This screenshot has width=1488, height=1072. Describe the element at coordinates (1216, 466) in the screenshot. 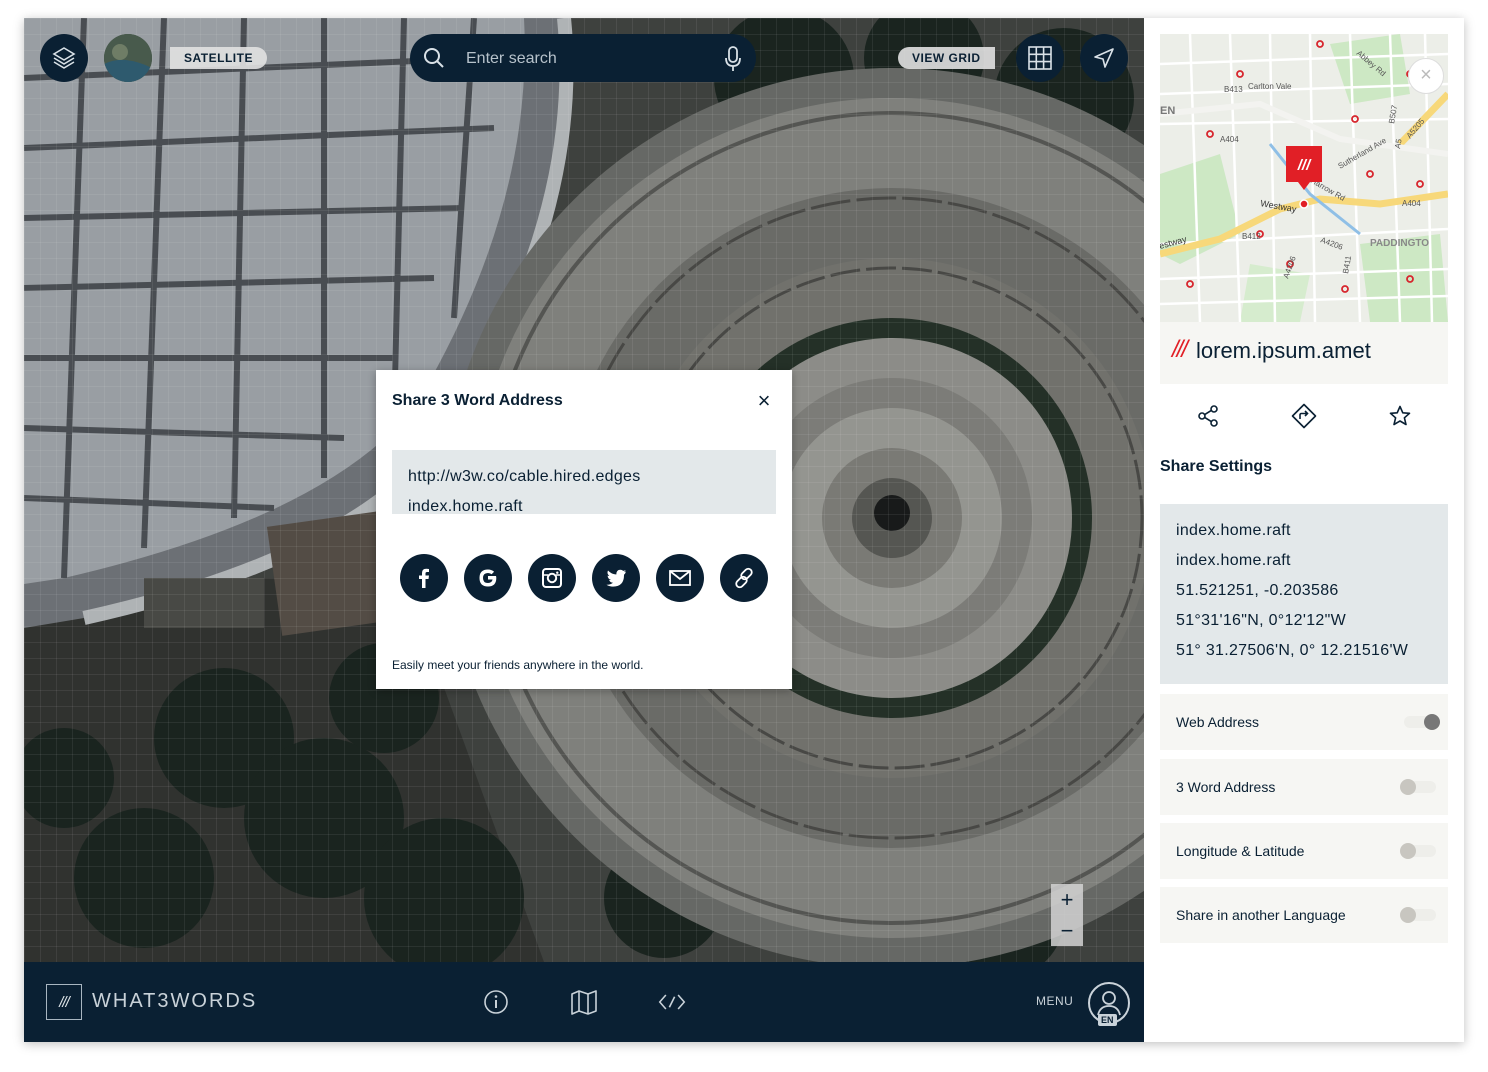

I see `share-settings-title: Share Settings` at that location.